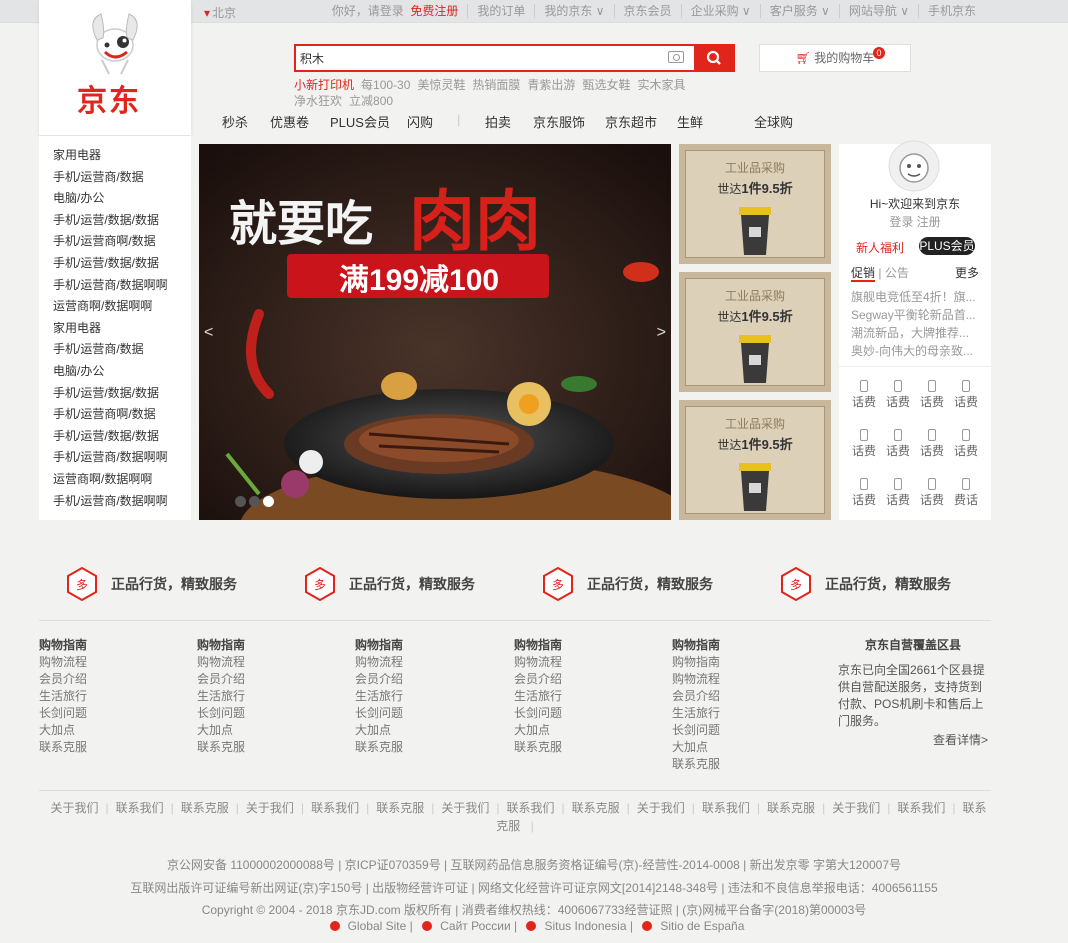  Describe the element at coordinates (246, 121) in the screenshot. I see `nav-item: 秒杀` at that location.